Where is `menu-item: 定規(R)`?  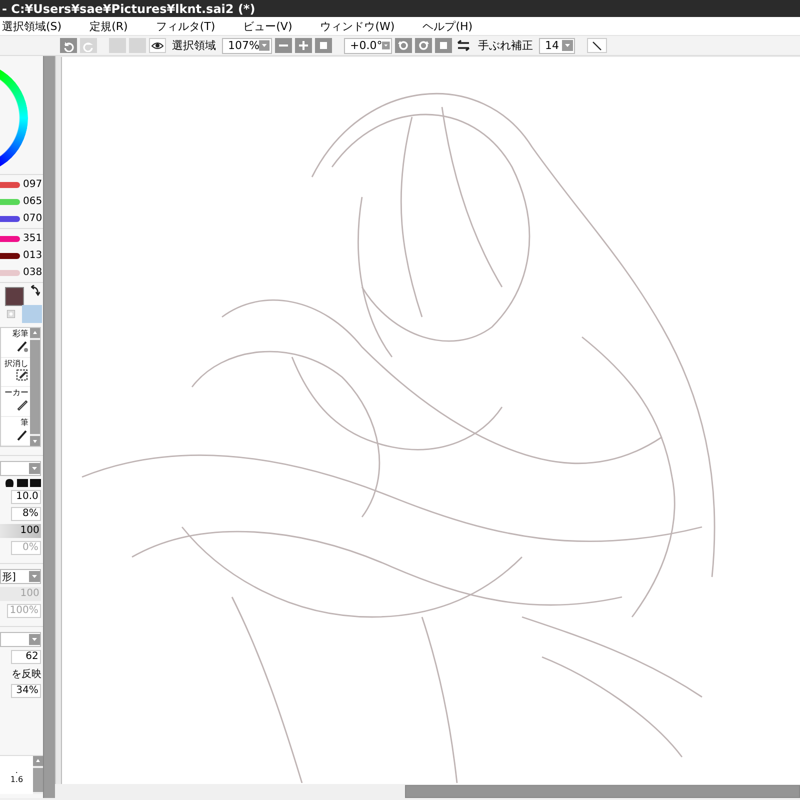
menu-item: 定規(R) is located at coordinates (115, 26).